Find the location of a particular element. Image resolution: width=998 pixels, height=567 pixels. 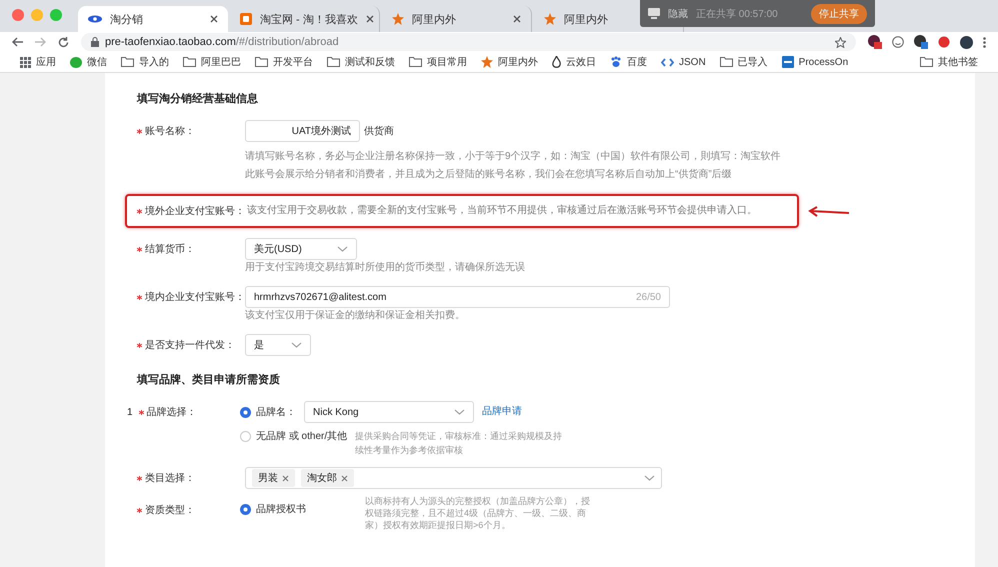

address-field: pre-taofenxiao.taobao.com/#/distribution/abroad is located at coordinates (468, 42).